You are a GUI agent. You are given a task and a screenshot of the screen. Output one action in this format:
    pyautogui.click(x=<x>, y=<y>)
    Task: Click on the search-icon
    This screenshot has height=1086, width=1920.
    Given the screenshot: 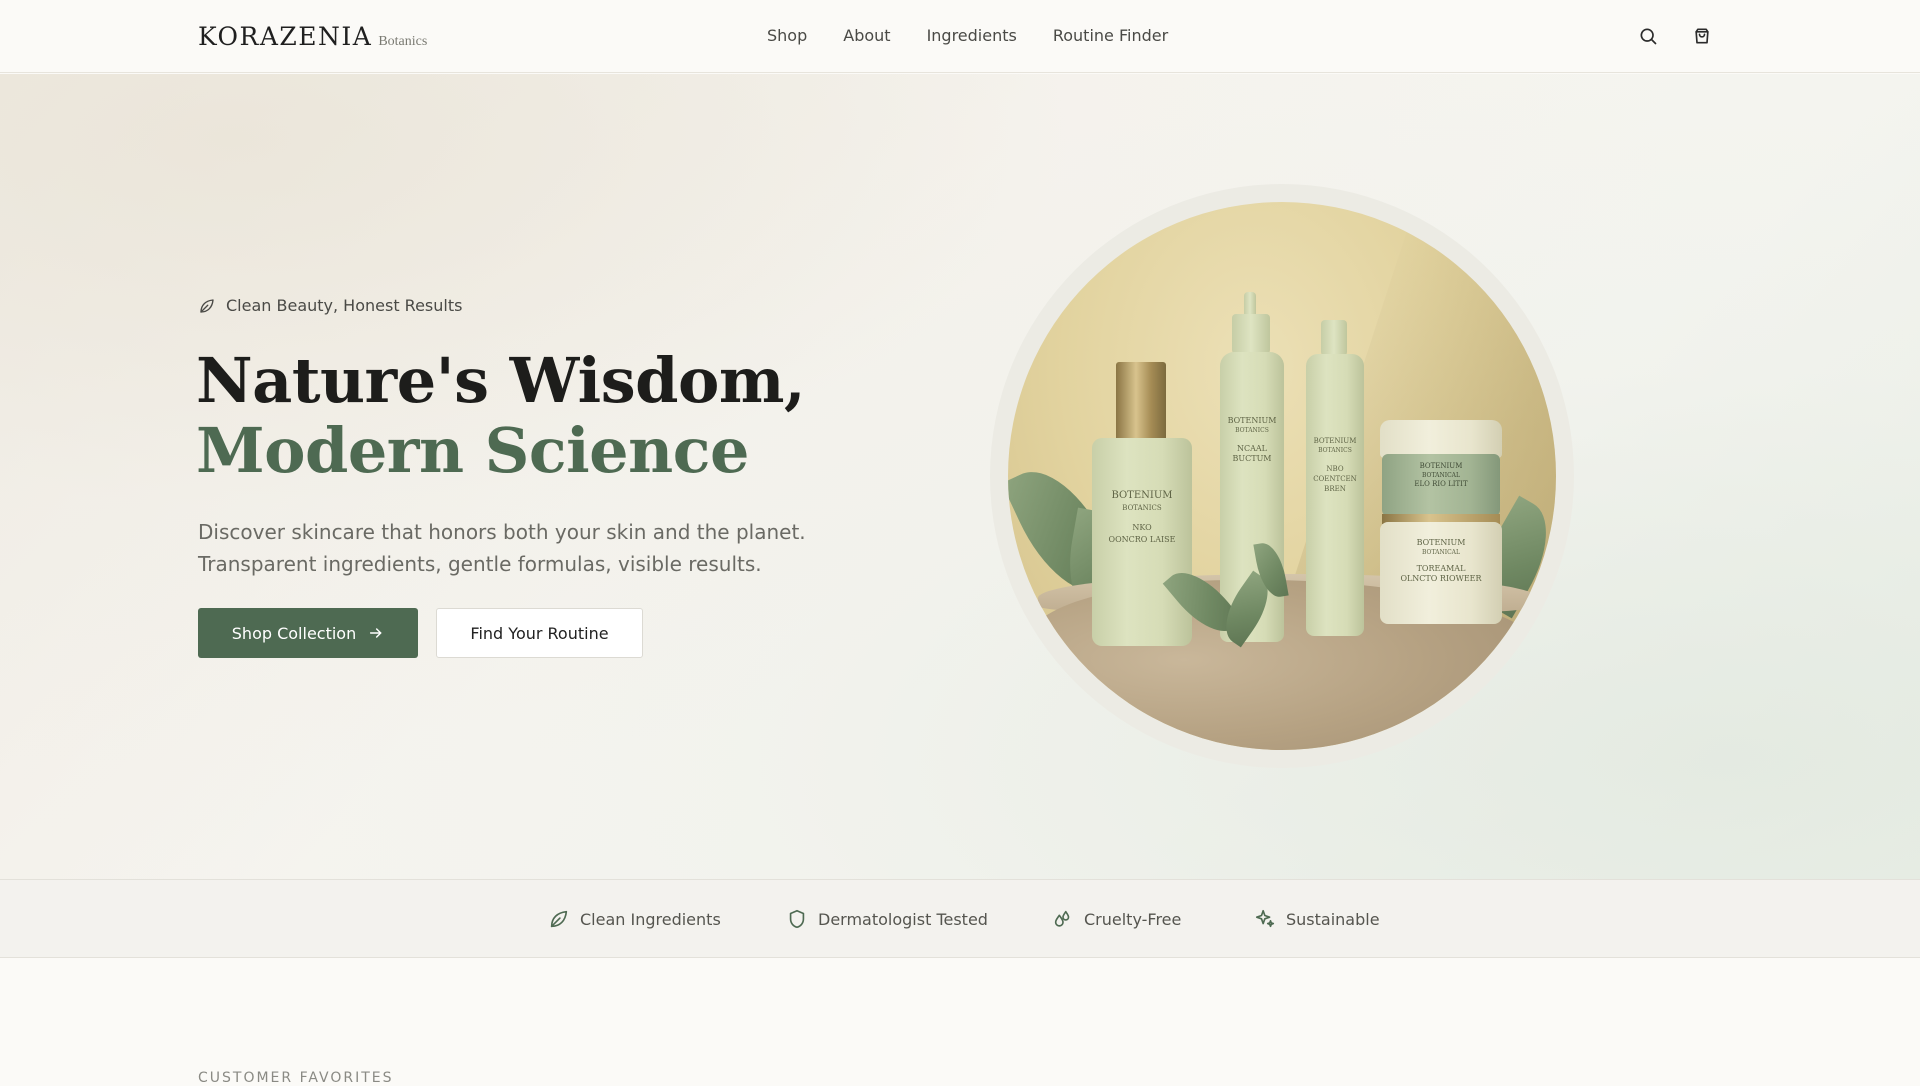 What is the action you would take?
    pyautogui.click(x=1648, y=36)
    